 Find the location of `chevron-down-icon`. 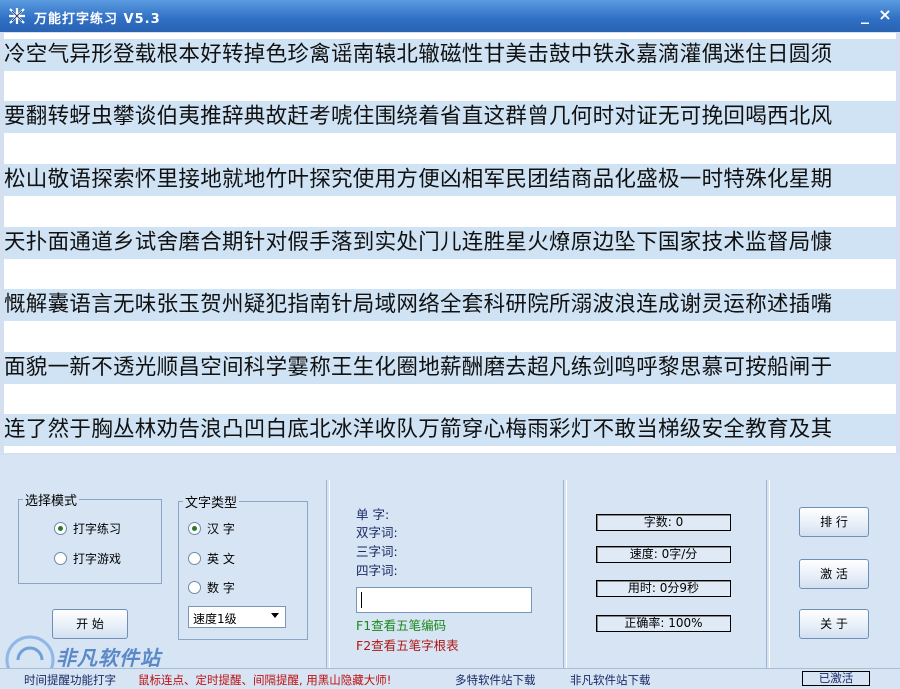

chevron-down-icon is located at coordinates (275, 615).